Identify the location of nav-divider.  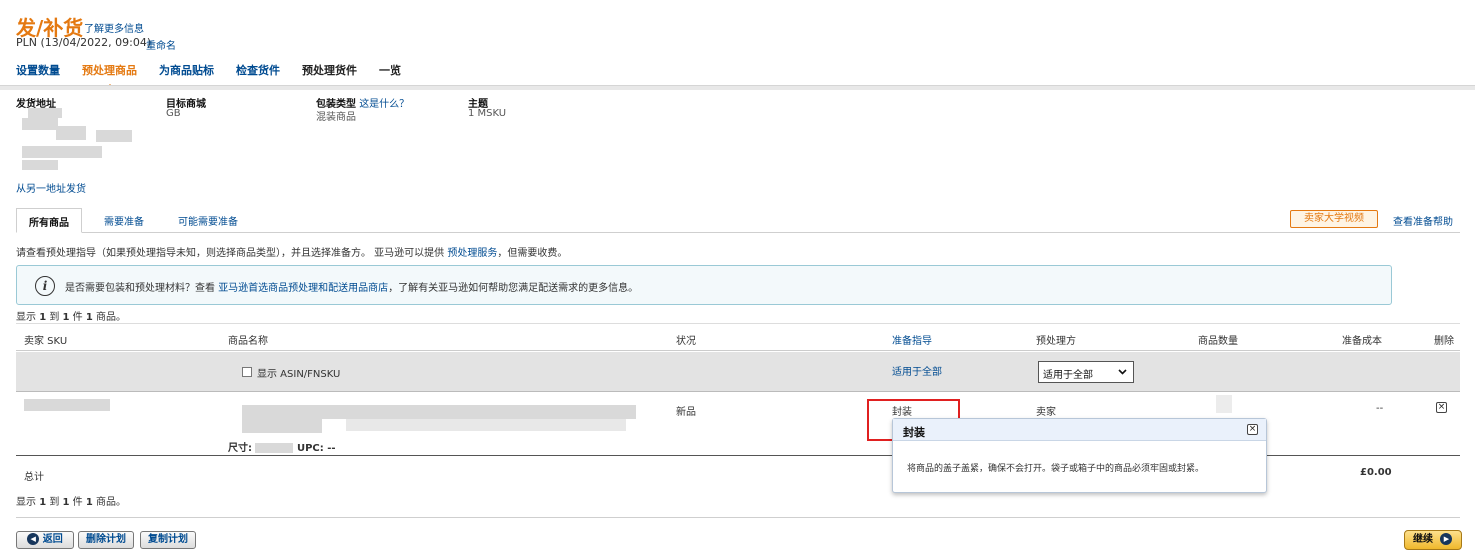
(737, 87).